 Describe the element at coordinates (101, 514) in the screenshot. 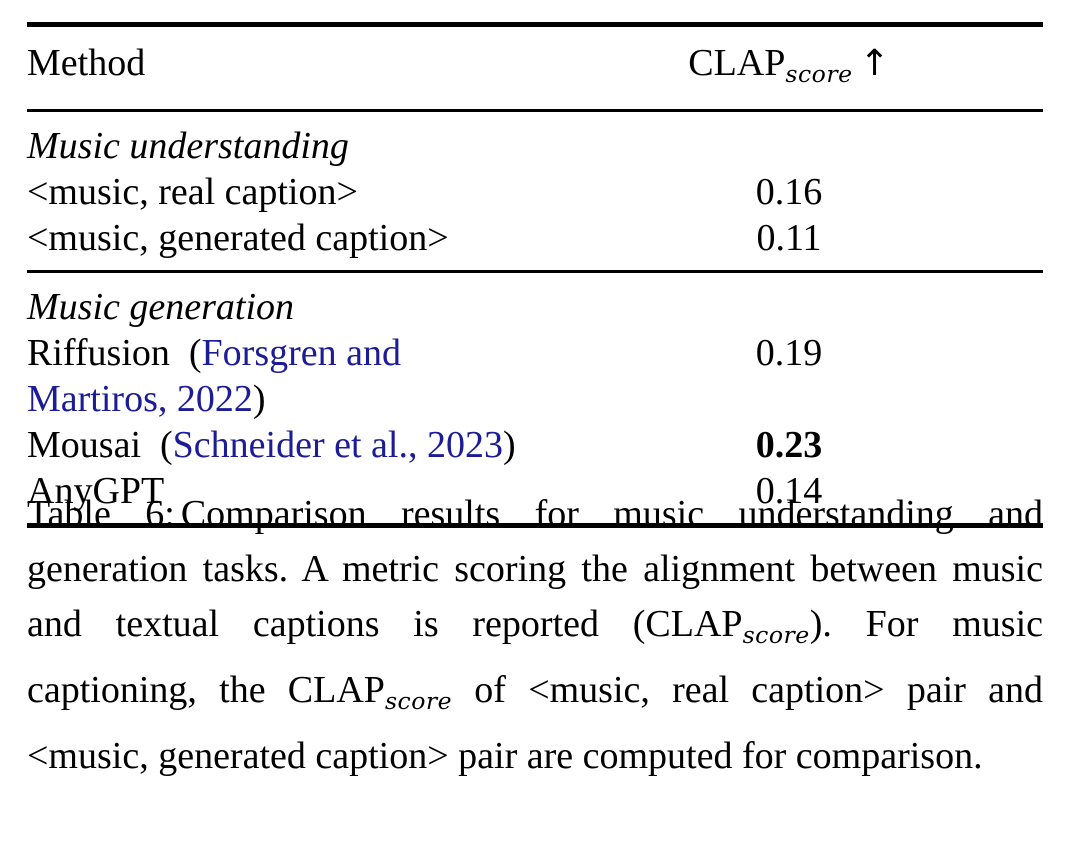

I see `caption-label: Table 6:` at that location.